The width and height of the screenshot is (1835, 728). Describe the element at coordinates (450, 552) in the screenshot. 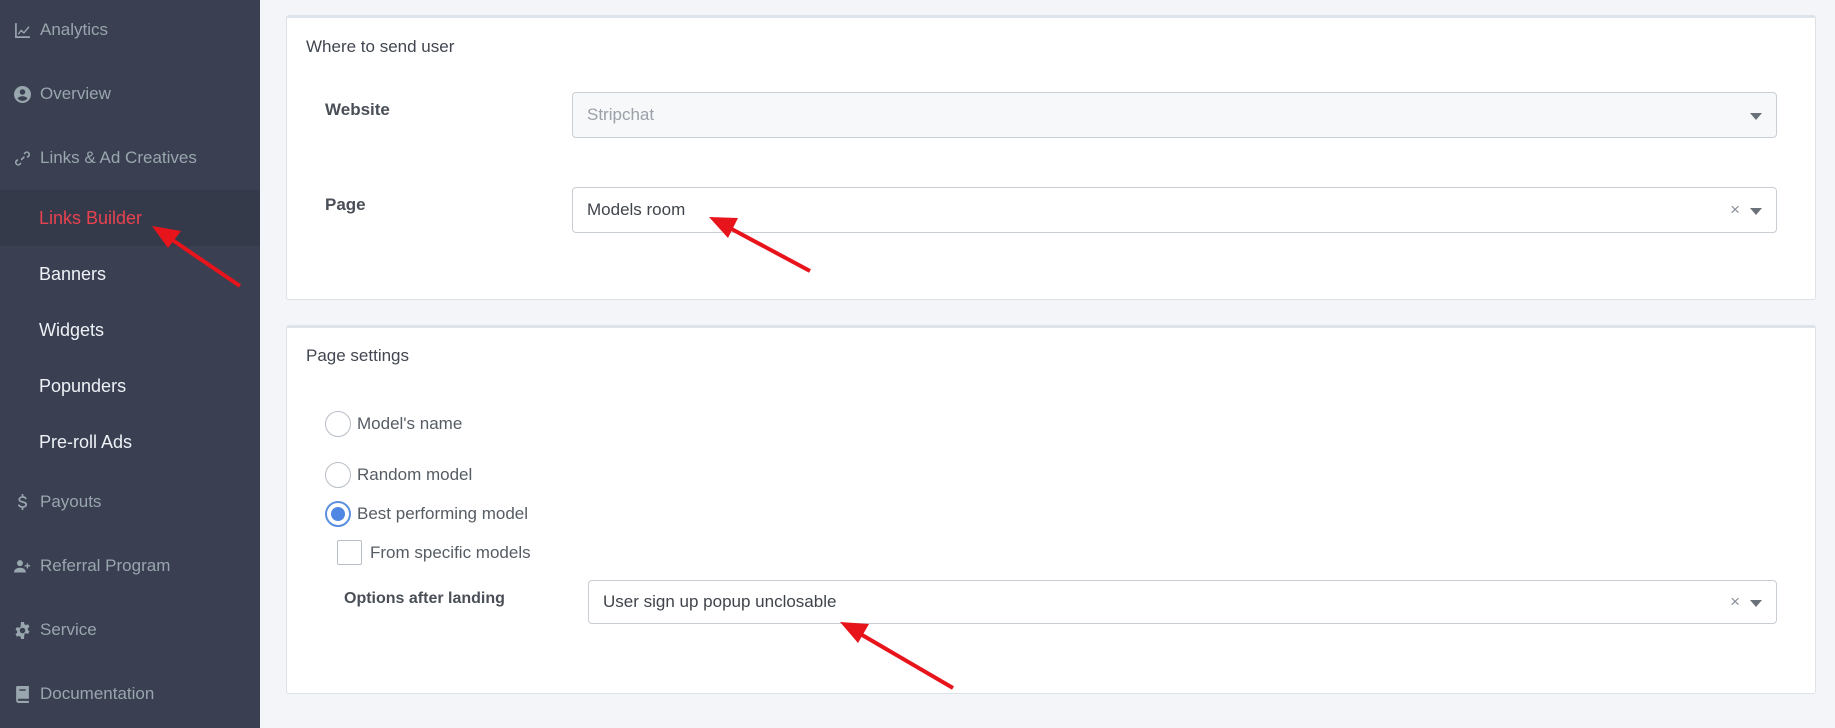

I see `from-specific-models-label: From specific models` at that location.